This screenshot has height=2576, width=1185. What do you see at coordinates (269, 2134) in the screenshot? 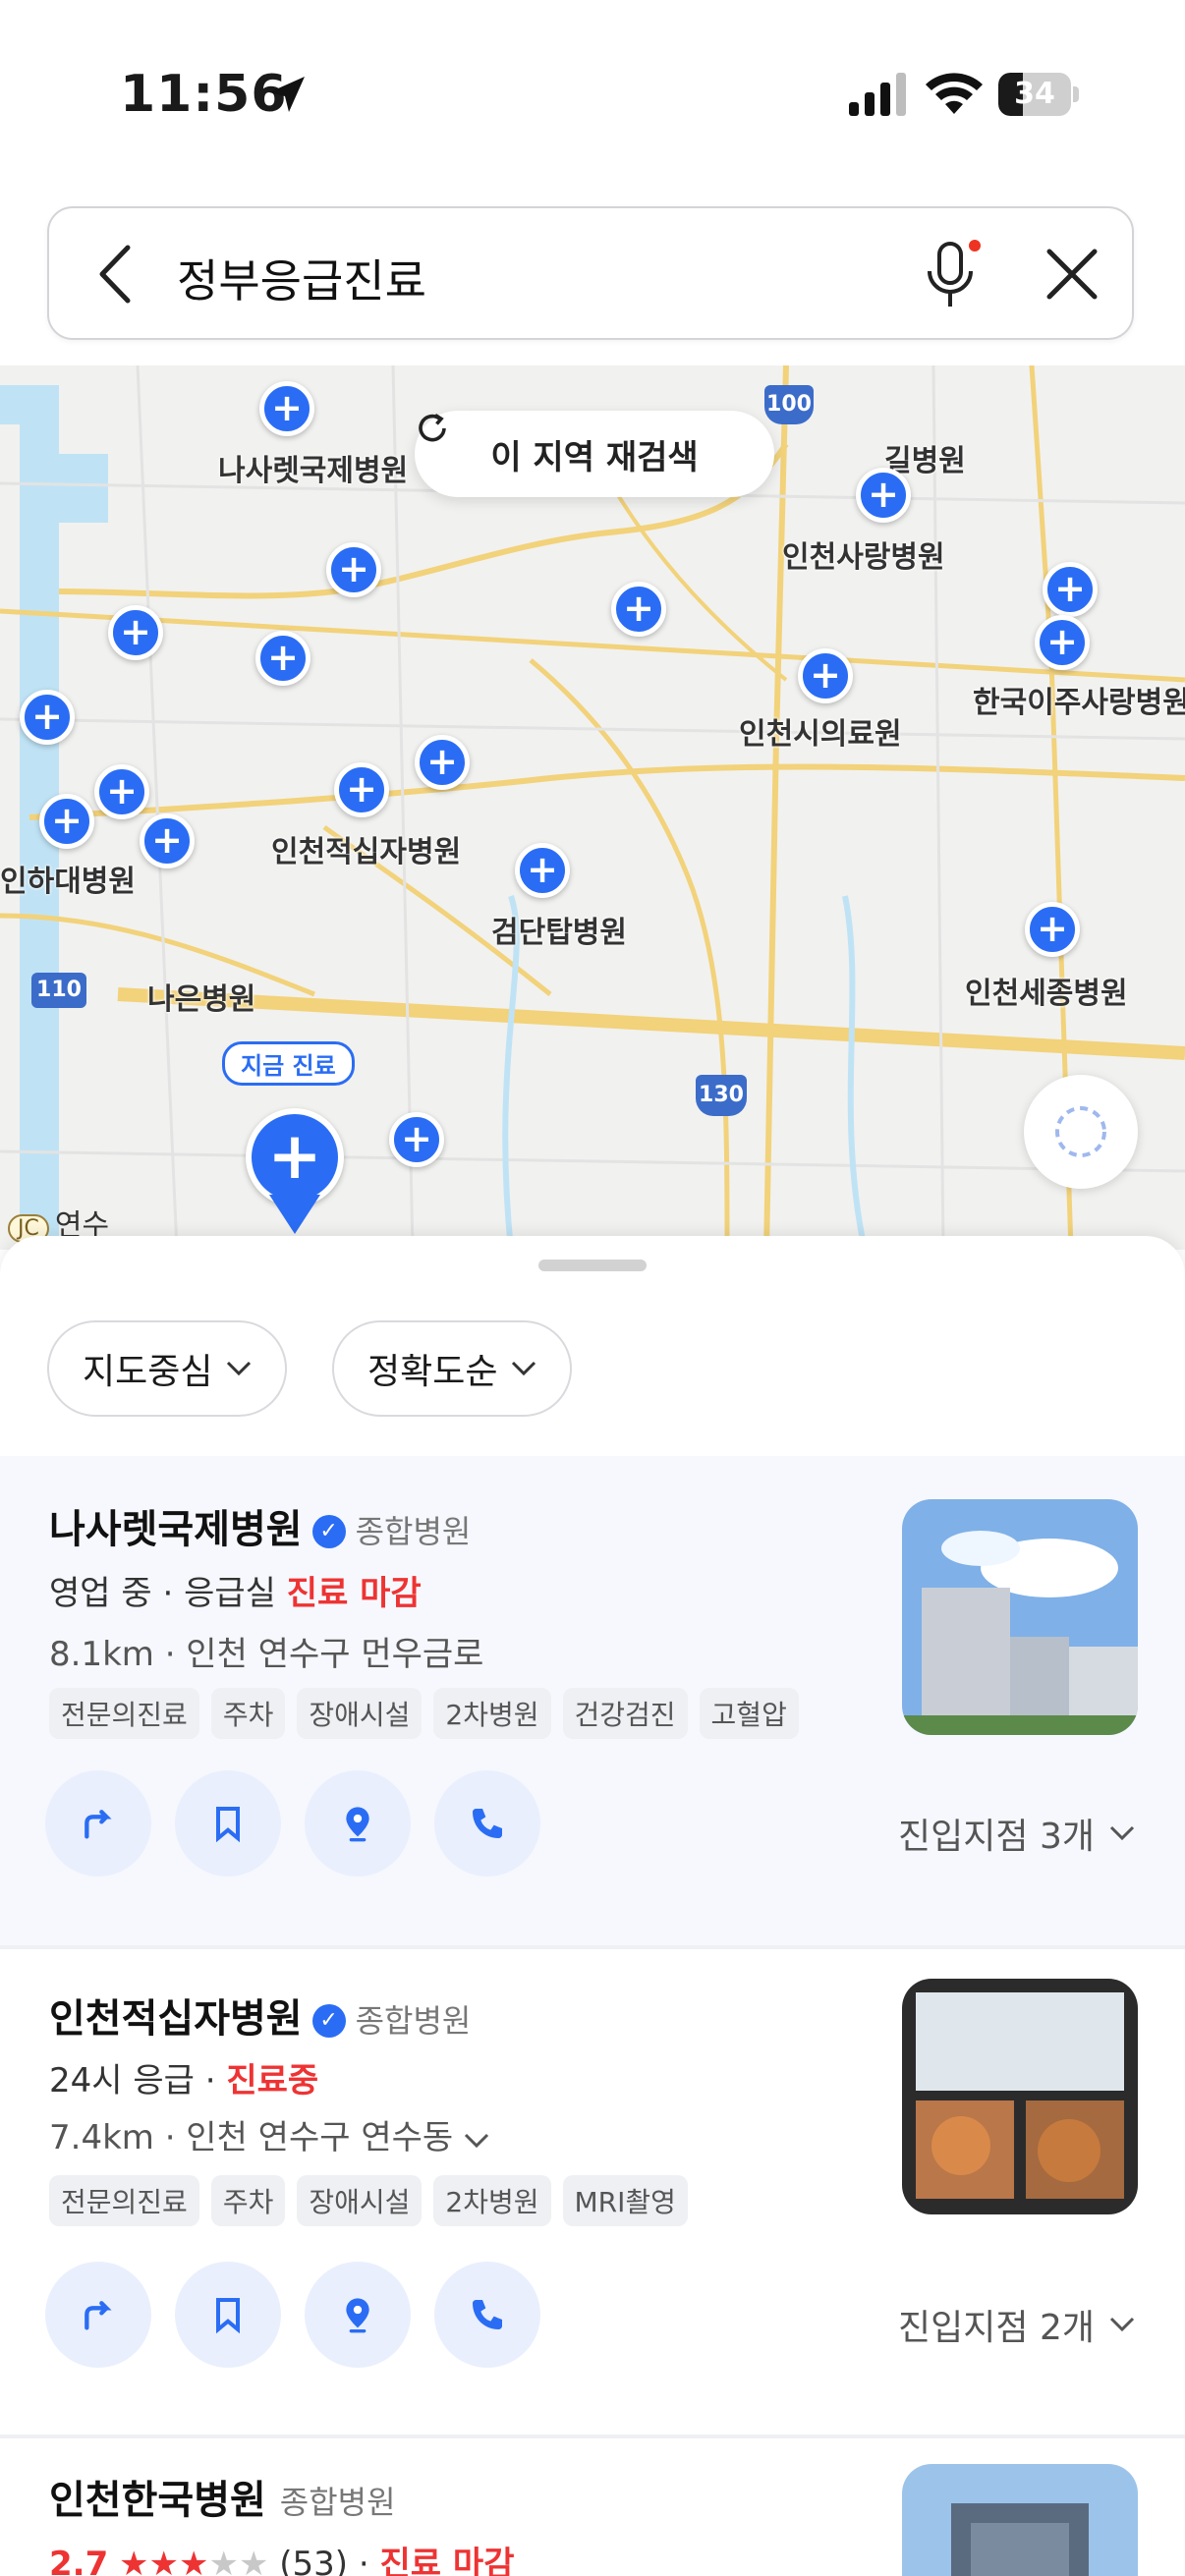
I see `result-address: 7.4km · 인천 연수구 연수동` at bounding box center [269, 2134].